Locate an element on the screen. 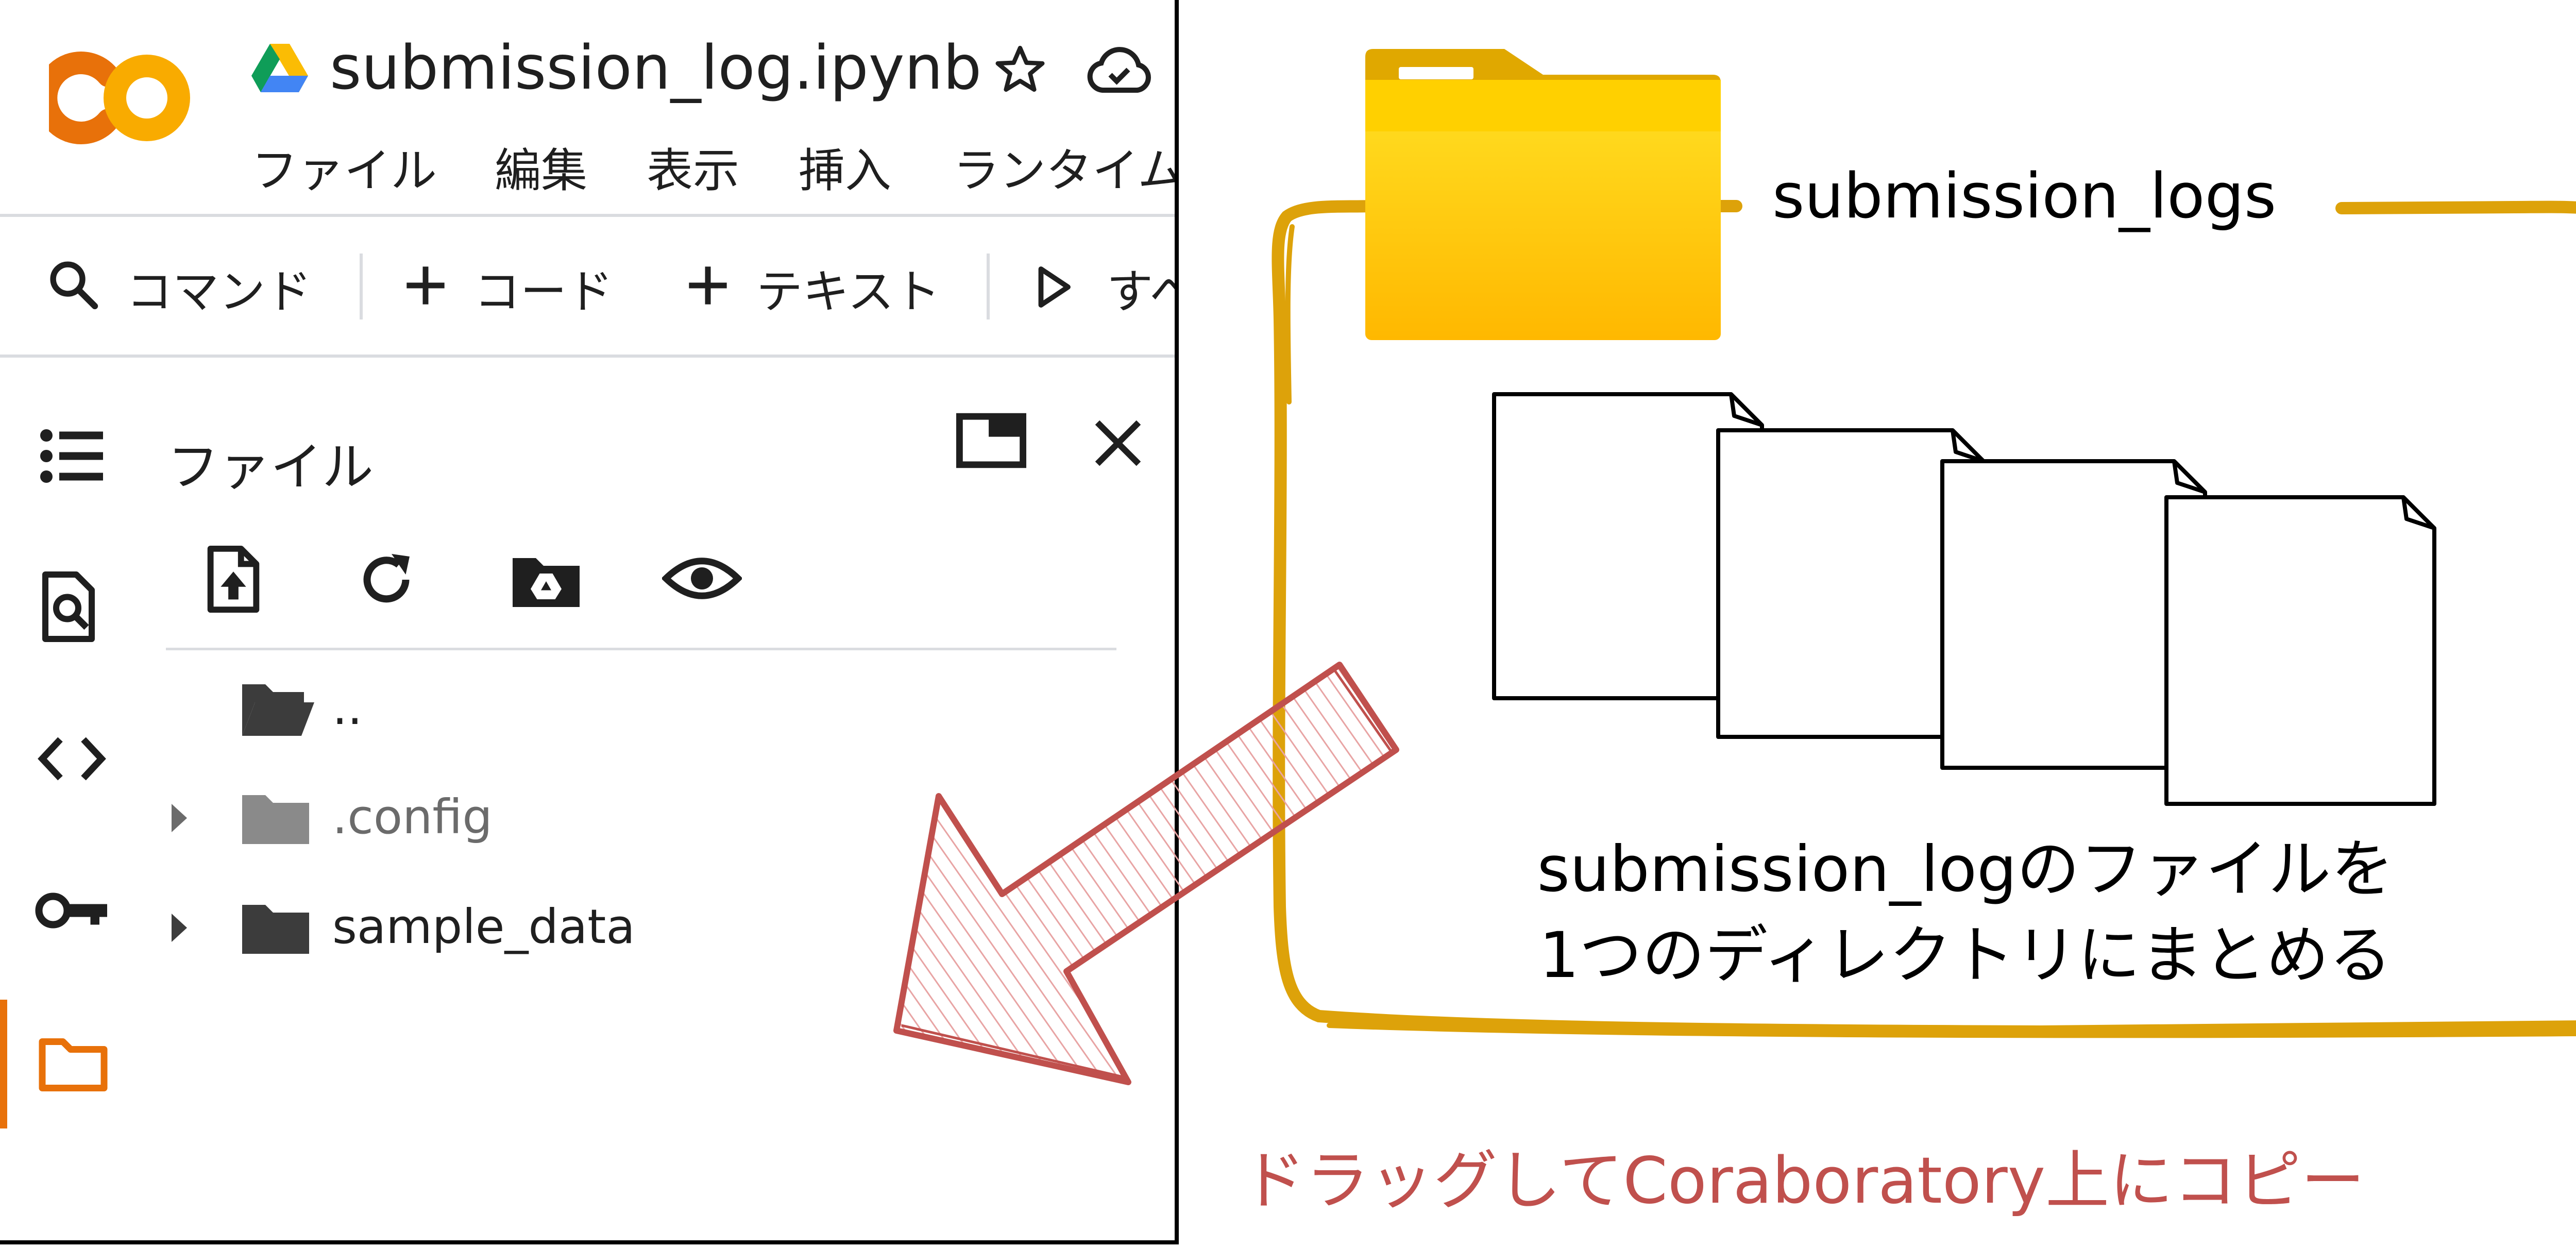  key-icon is located at coordinates (73, 910).